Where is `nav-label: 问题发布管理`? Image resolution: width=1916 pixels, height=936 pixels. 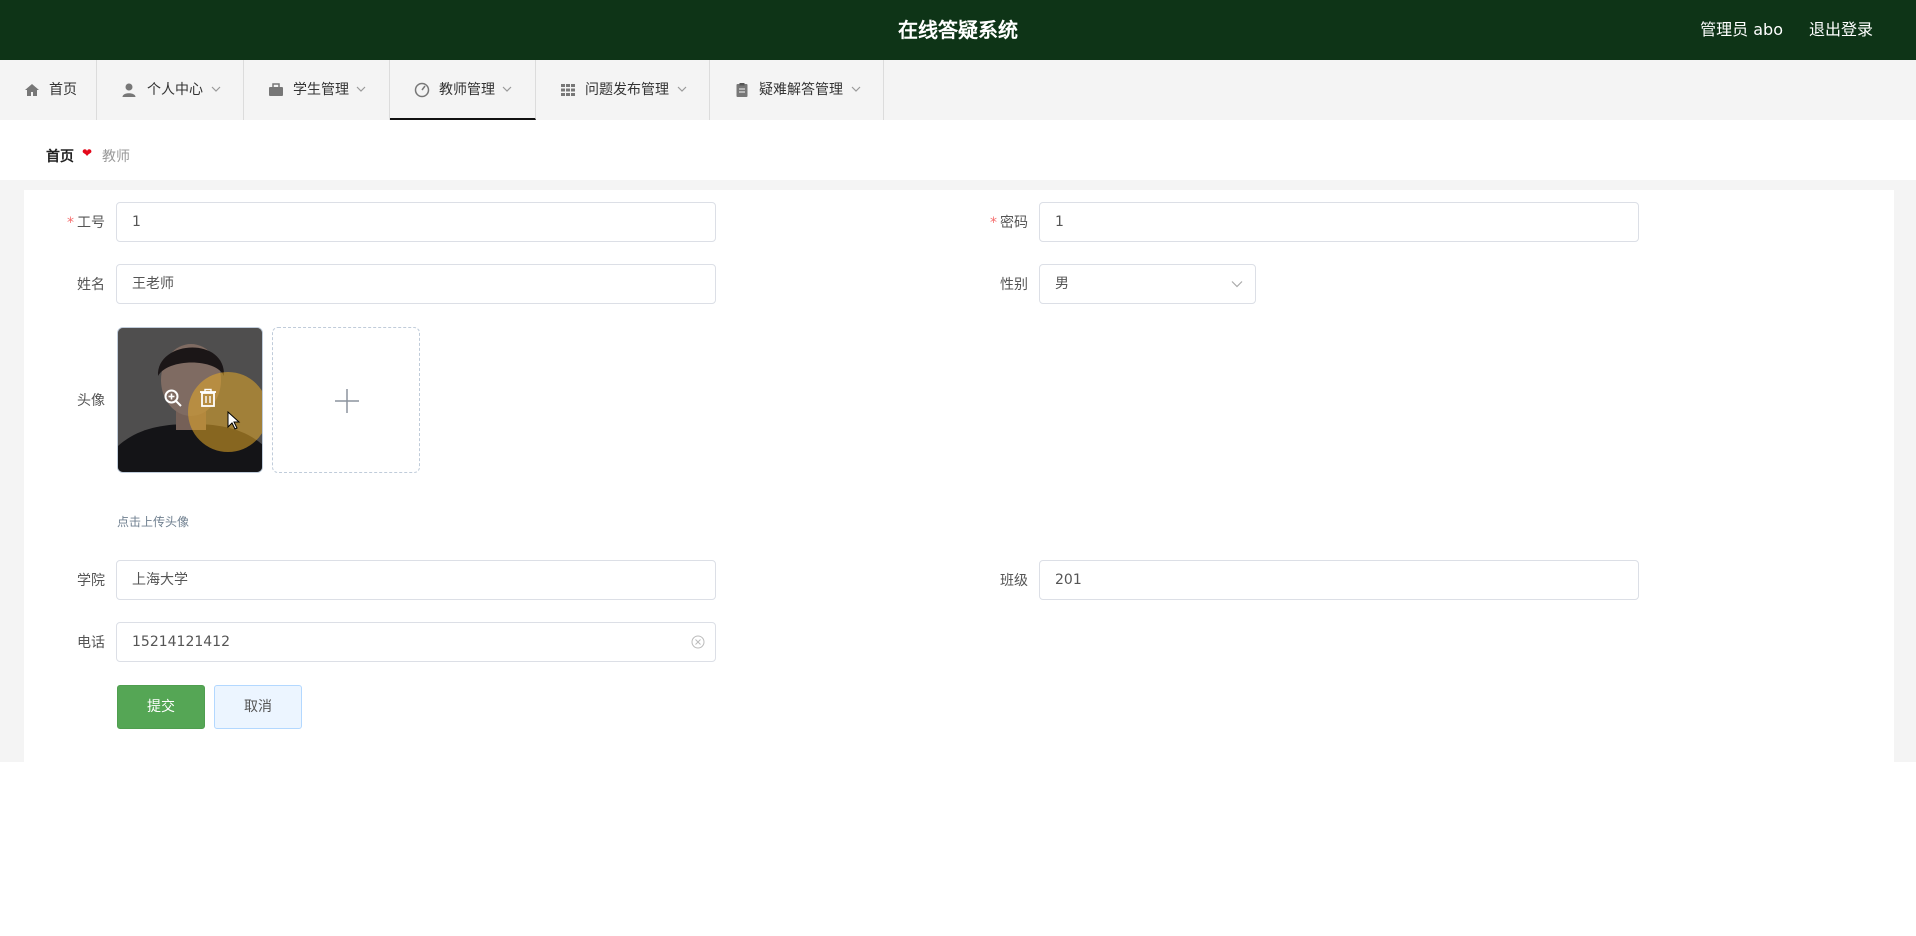
nav-label: 问题发布管理 is located at coordinates (627, 90).